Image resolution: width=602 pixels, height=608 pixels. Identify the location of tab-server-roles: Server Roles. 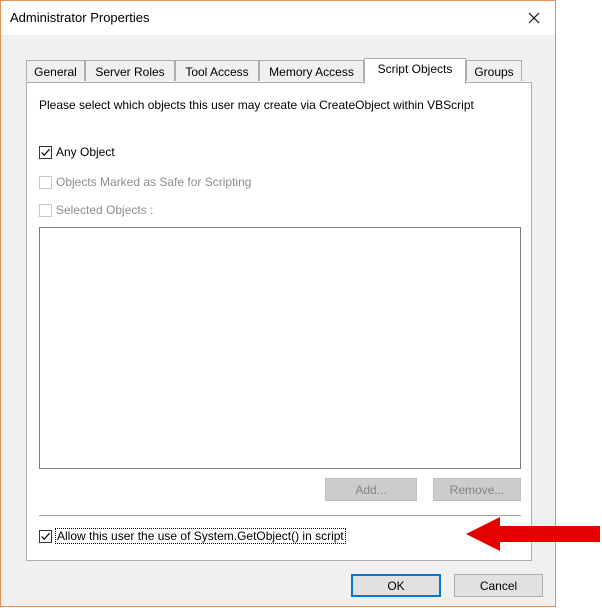
(130, 70).